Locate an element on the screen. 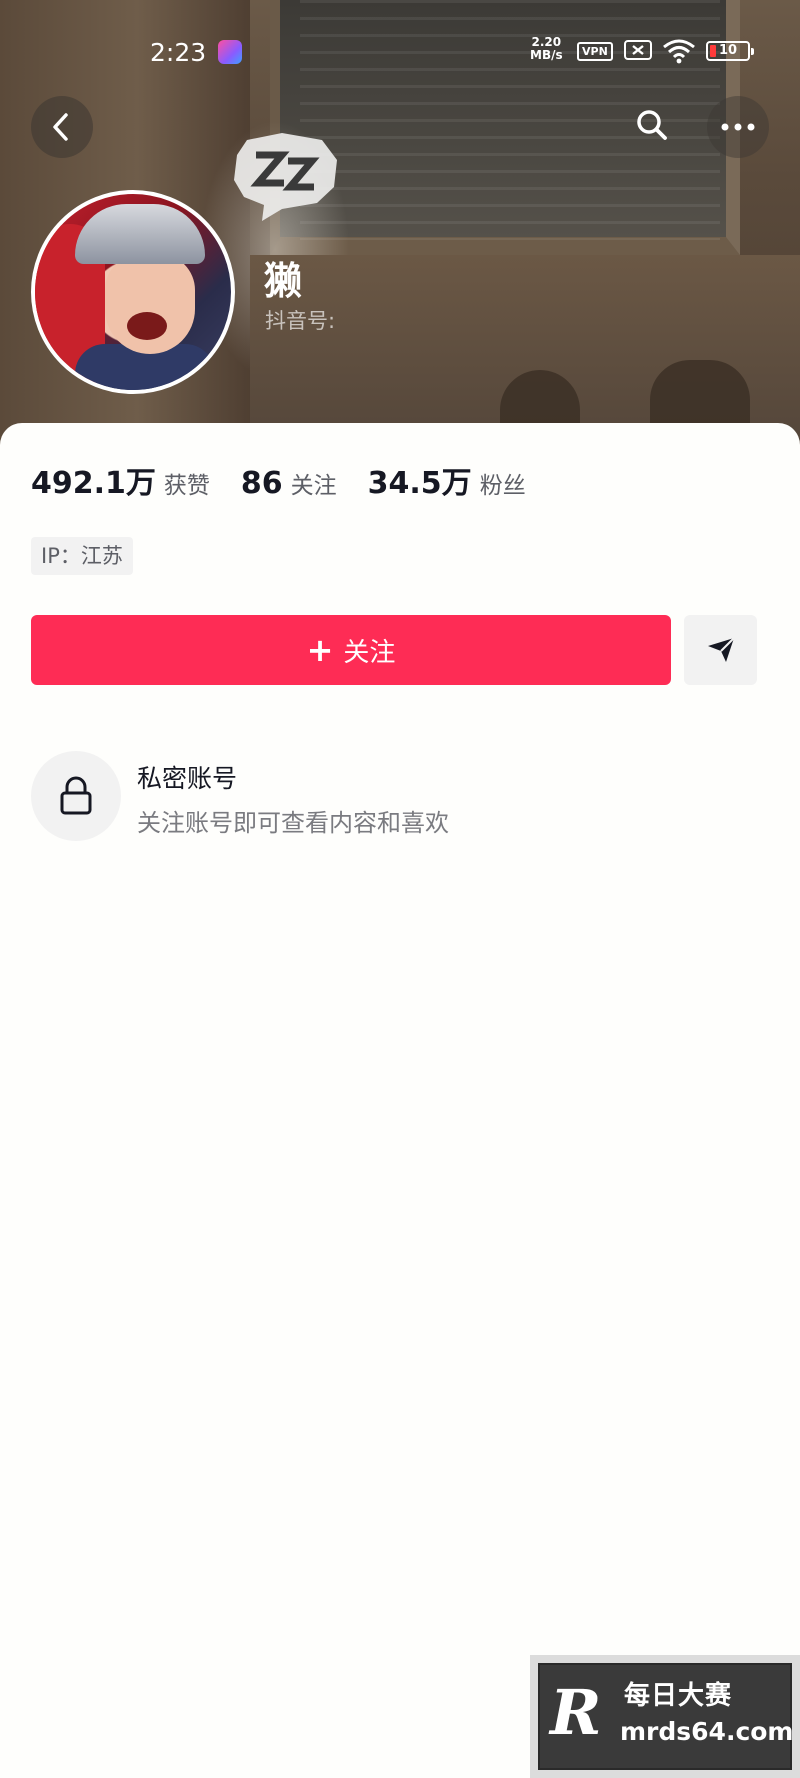 This screenshot has width=800, height=1778. search-button is located at coordinates (652, 125).